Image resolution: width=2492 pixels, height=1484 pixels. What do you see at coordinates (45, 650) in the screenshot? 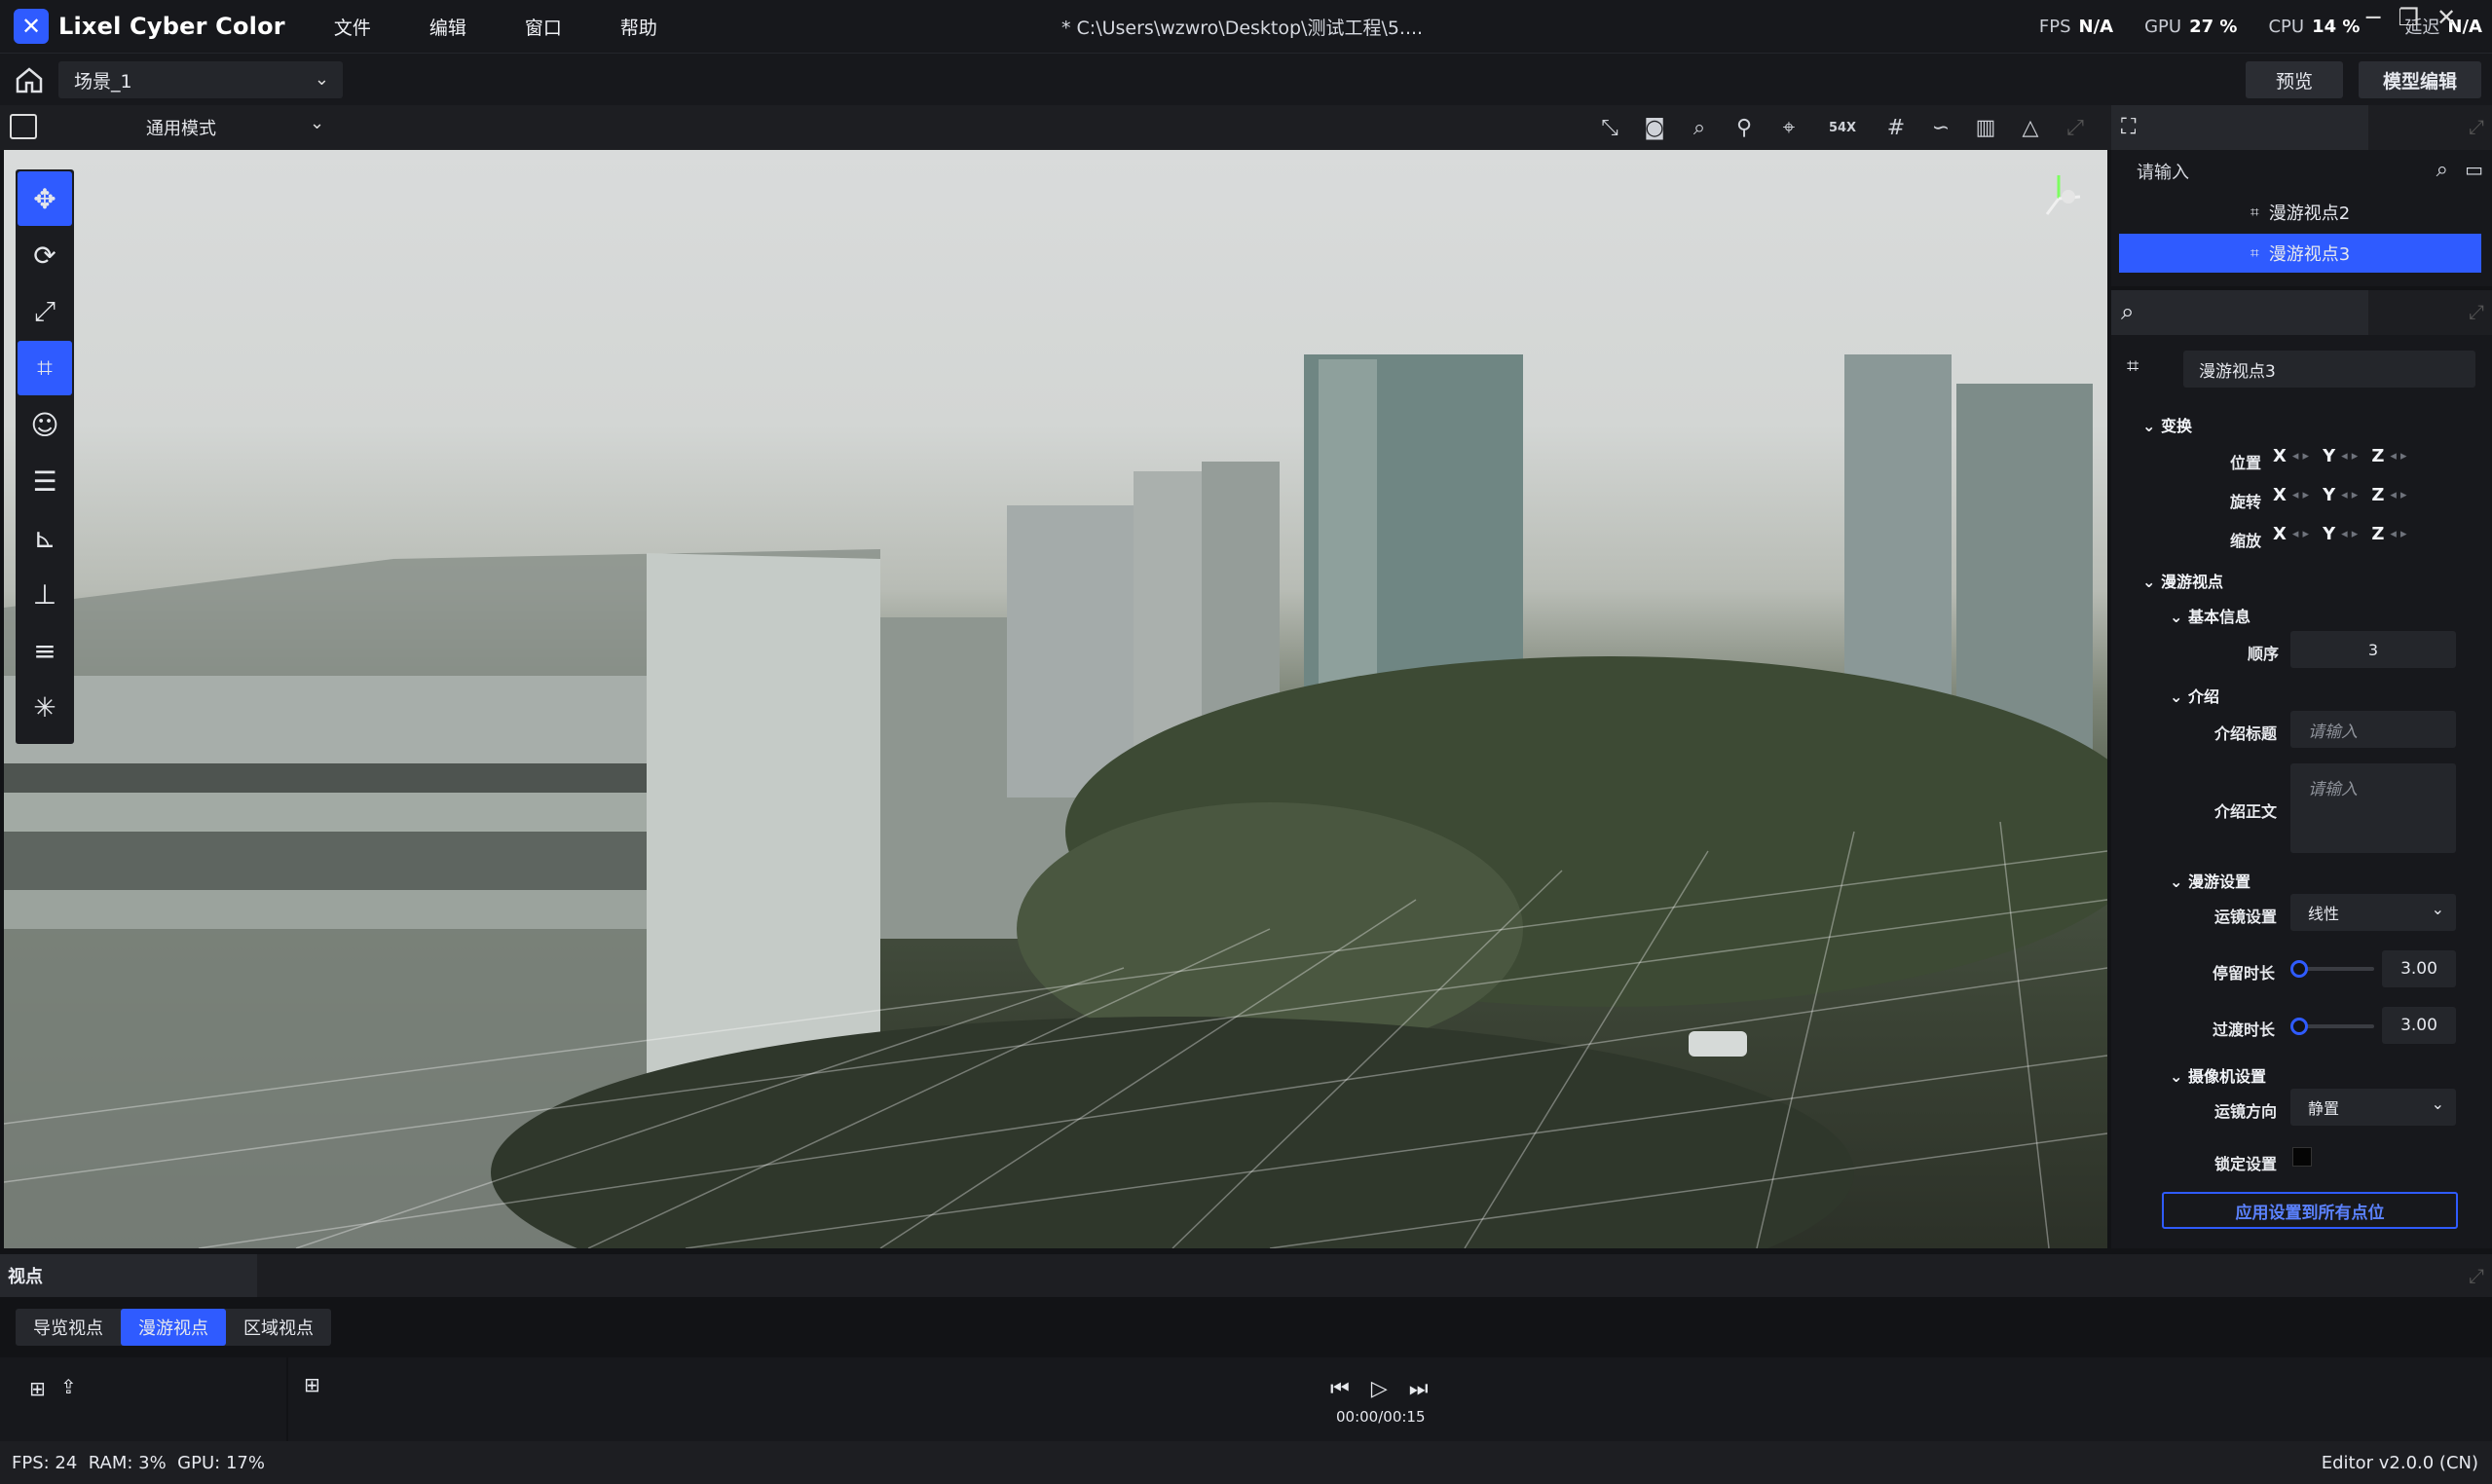
I see `list-tool-icon: ≡` at bounding box center [45, 650].